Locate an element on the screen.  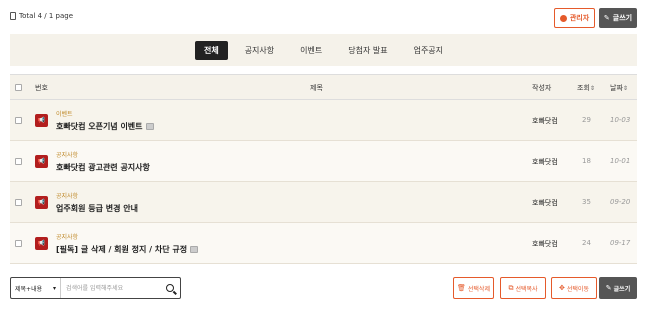
table-row: 📢 공지사항 업주회원 등급 변경 안내 호빠닷컴 35 09-20 is located at coordinates (323, 202).